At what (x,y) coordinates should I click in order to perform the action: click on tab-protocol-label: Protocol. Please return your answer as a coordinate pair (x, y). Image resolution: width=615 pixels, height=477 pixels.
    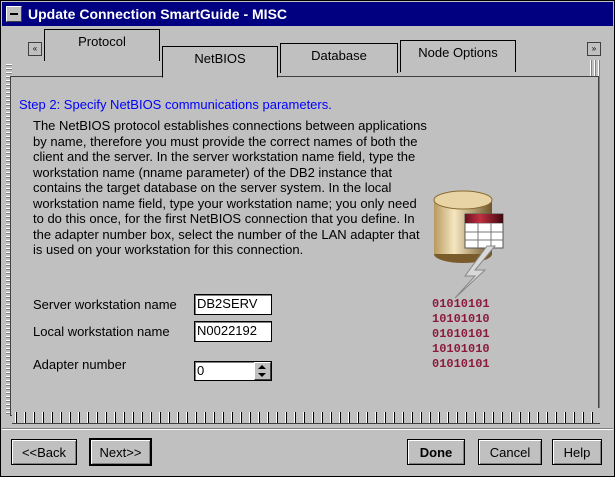
    Looking at the image, I should click on (102, 41).